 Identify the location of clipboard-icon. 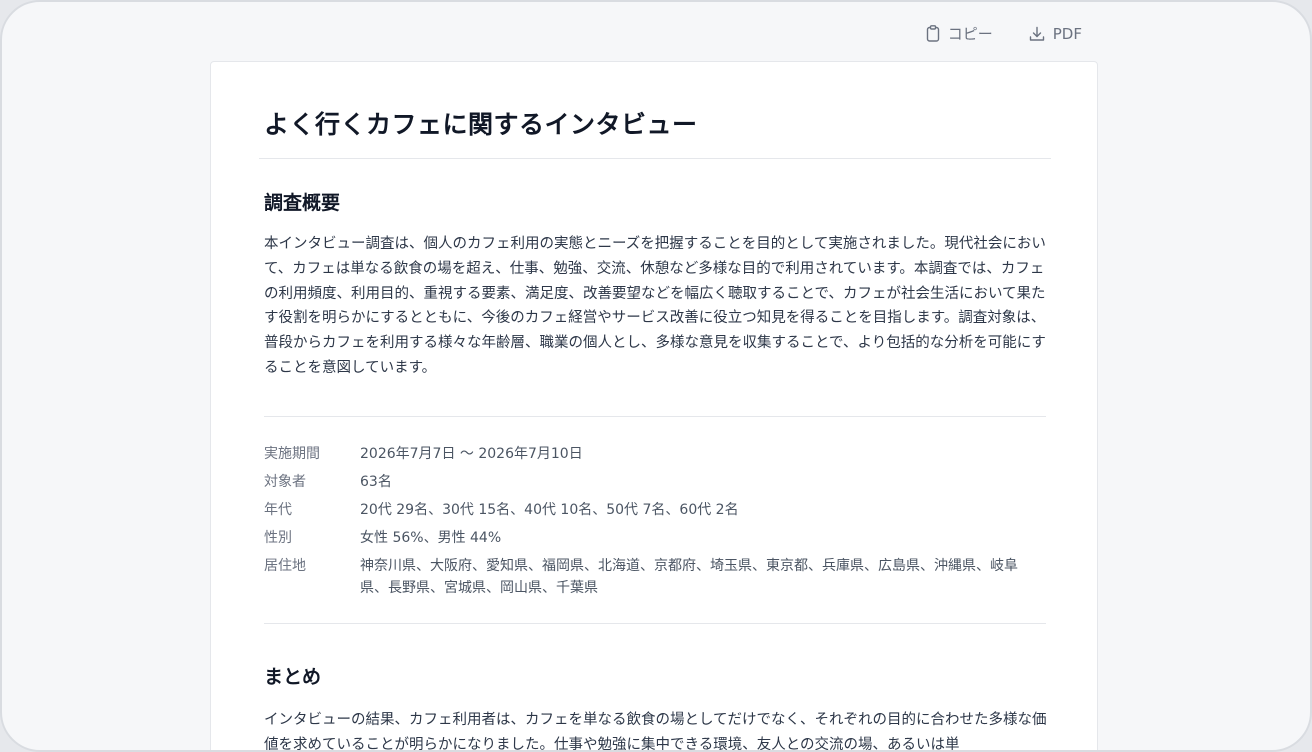
(933, 33).